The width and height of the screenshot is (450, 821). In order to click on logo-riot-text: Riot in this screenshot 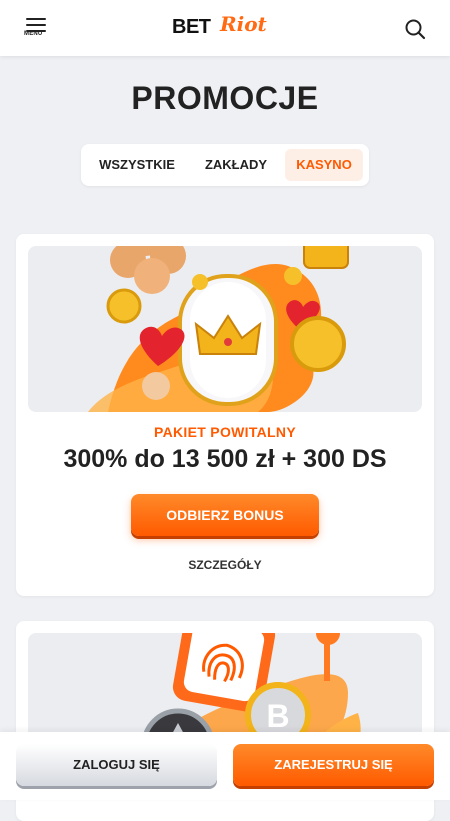, I will do `click(243, 24)`.